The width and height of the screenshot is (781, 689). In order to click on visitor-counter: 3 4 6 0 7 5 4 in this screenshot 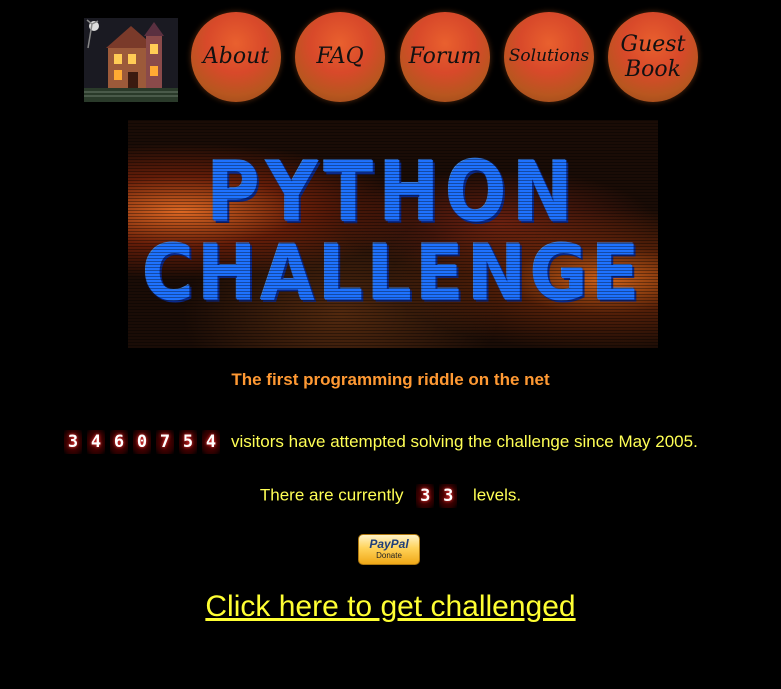, I will do `click(144, 442)`.